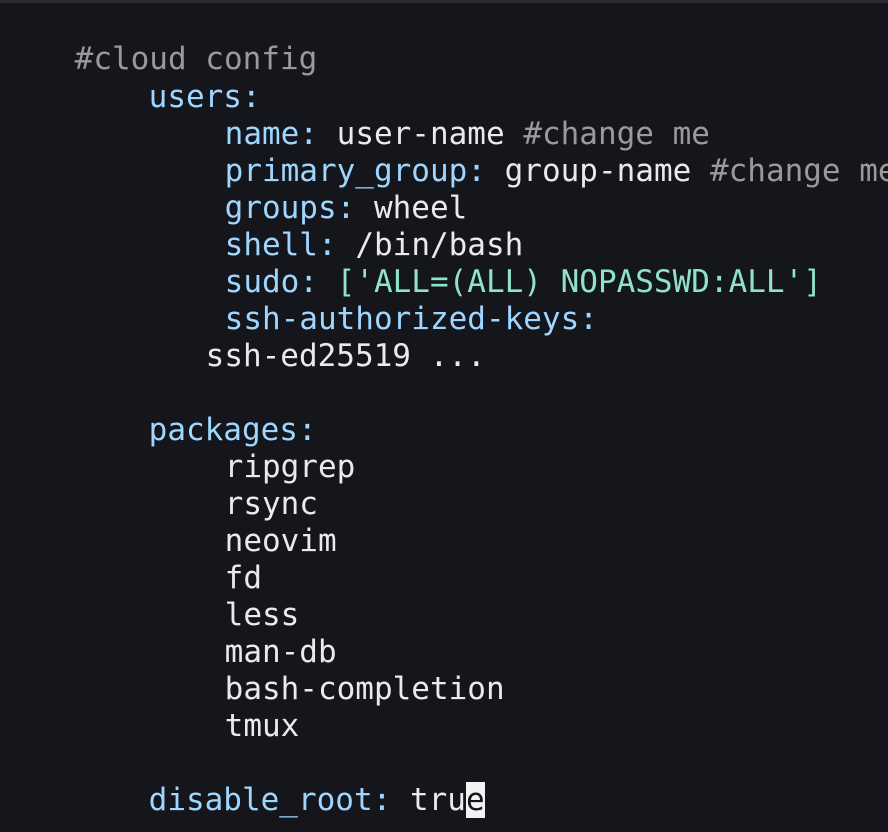 This screenshot has height=832, width=888. I want to click on empty-line-marker: ~, so click(47, 807).